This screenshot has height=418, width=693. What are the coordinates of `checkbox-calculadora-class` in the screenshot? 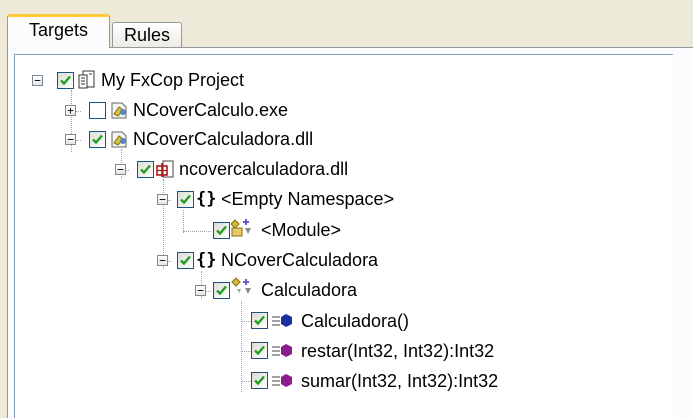 It's located at (221, 290).